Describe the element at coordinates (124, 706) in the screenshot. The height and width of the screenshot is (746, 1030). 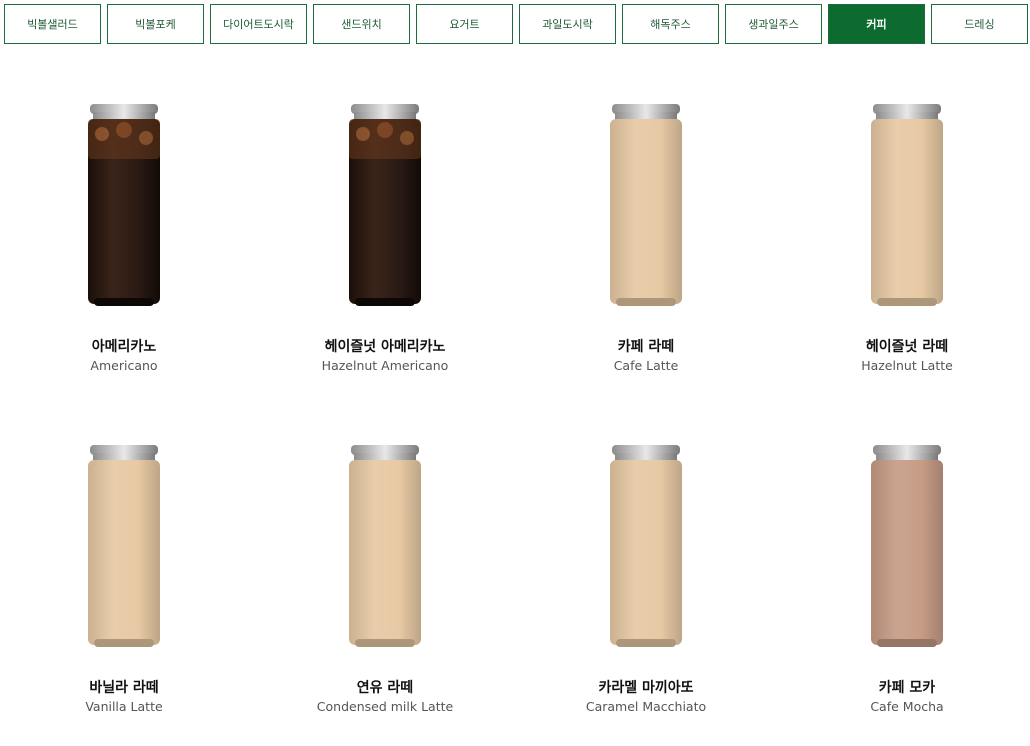
I see `product-name-en: Vanilla Latte` at that location.